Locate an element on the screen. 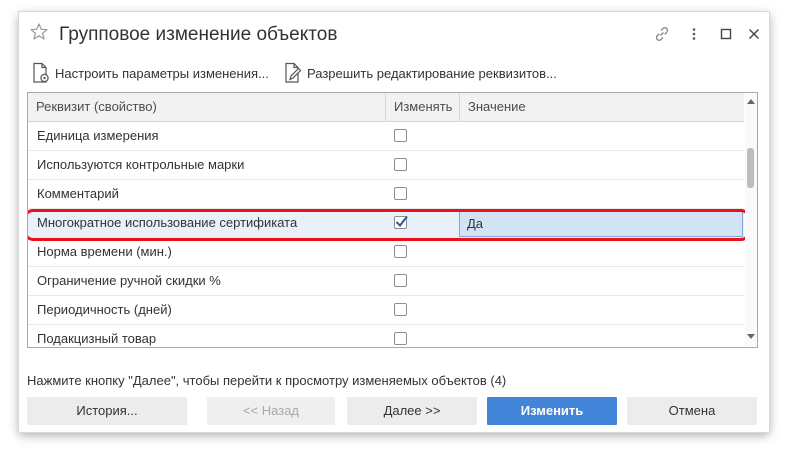 Image resolution: width=789 pixels, height=451 pixels. back-button: << Назад is located at coordinates (271, 411).